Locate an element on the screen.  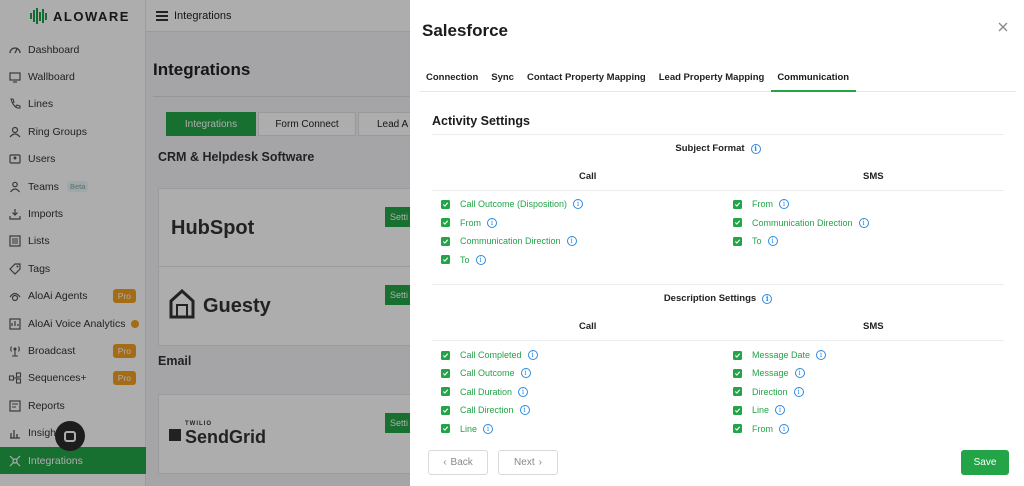
next-button-label: Next is located at coordinates (524, 462).